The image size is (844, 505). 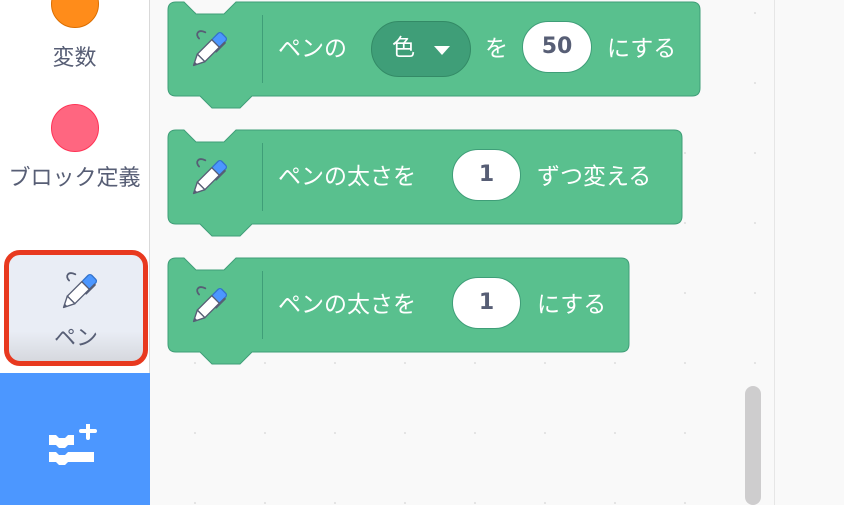 I want to click on block-set-pen-param: ペンの 色 を 50 にする, so click(x=434, y=55).